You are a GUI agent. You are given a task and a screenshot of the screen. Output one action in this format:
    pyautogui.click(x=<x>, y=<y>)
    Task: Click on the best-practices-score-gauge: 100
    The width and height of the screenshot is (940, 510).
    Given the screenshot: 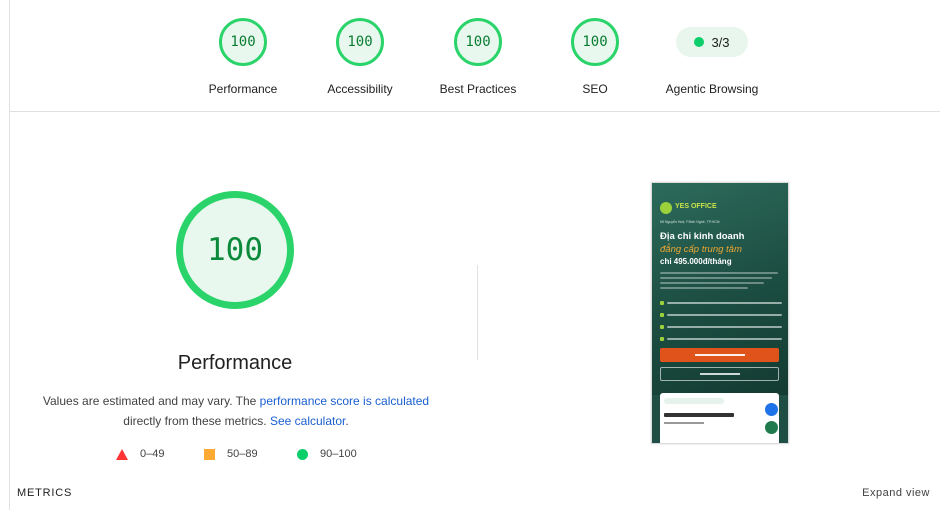 What is the action you would take?
    pyautogui.click(x=478, y=42)
    